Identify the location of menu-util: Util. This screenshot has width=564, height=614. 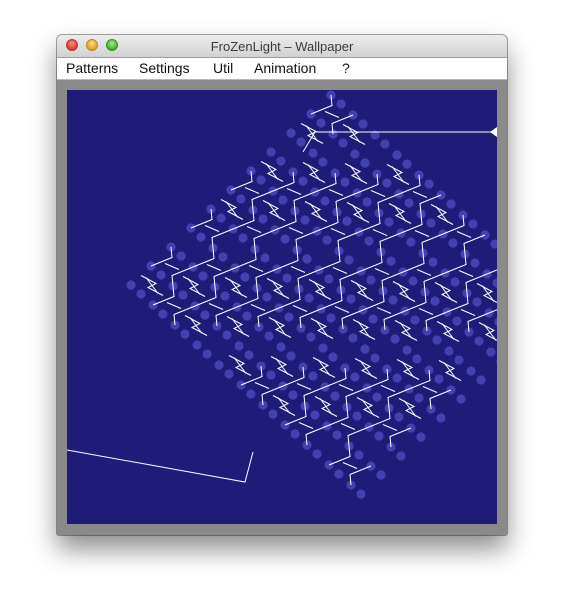
(223, 68).